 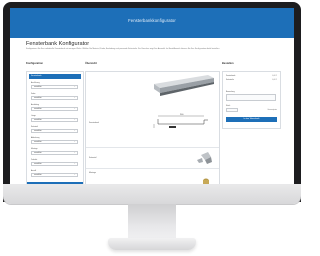 What do you see at coordinates (55, 76) in the screenshot?
I see `config-panel-header: Fensterbank` at bounding box center [55, 76].